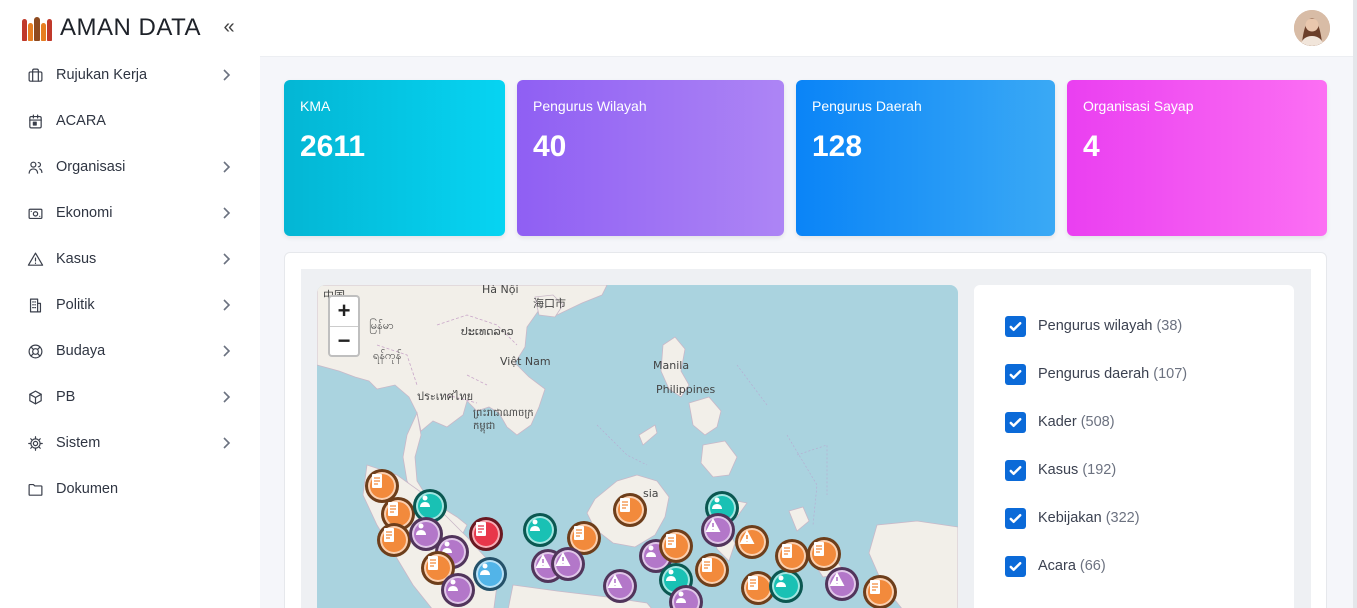  Describe the element at coordinates (1312, 28) in the screenshot. I see `avatar` at that location.